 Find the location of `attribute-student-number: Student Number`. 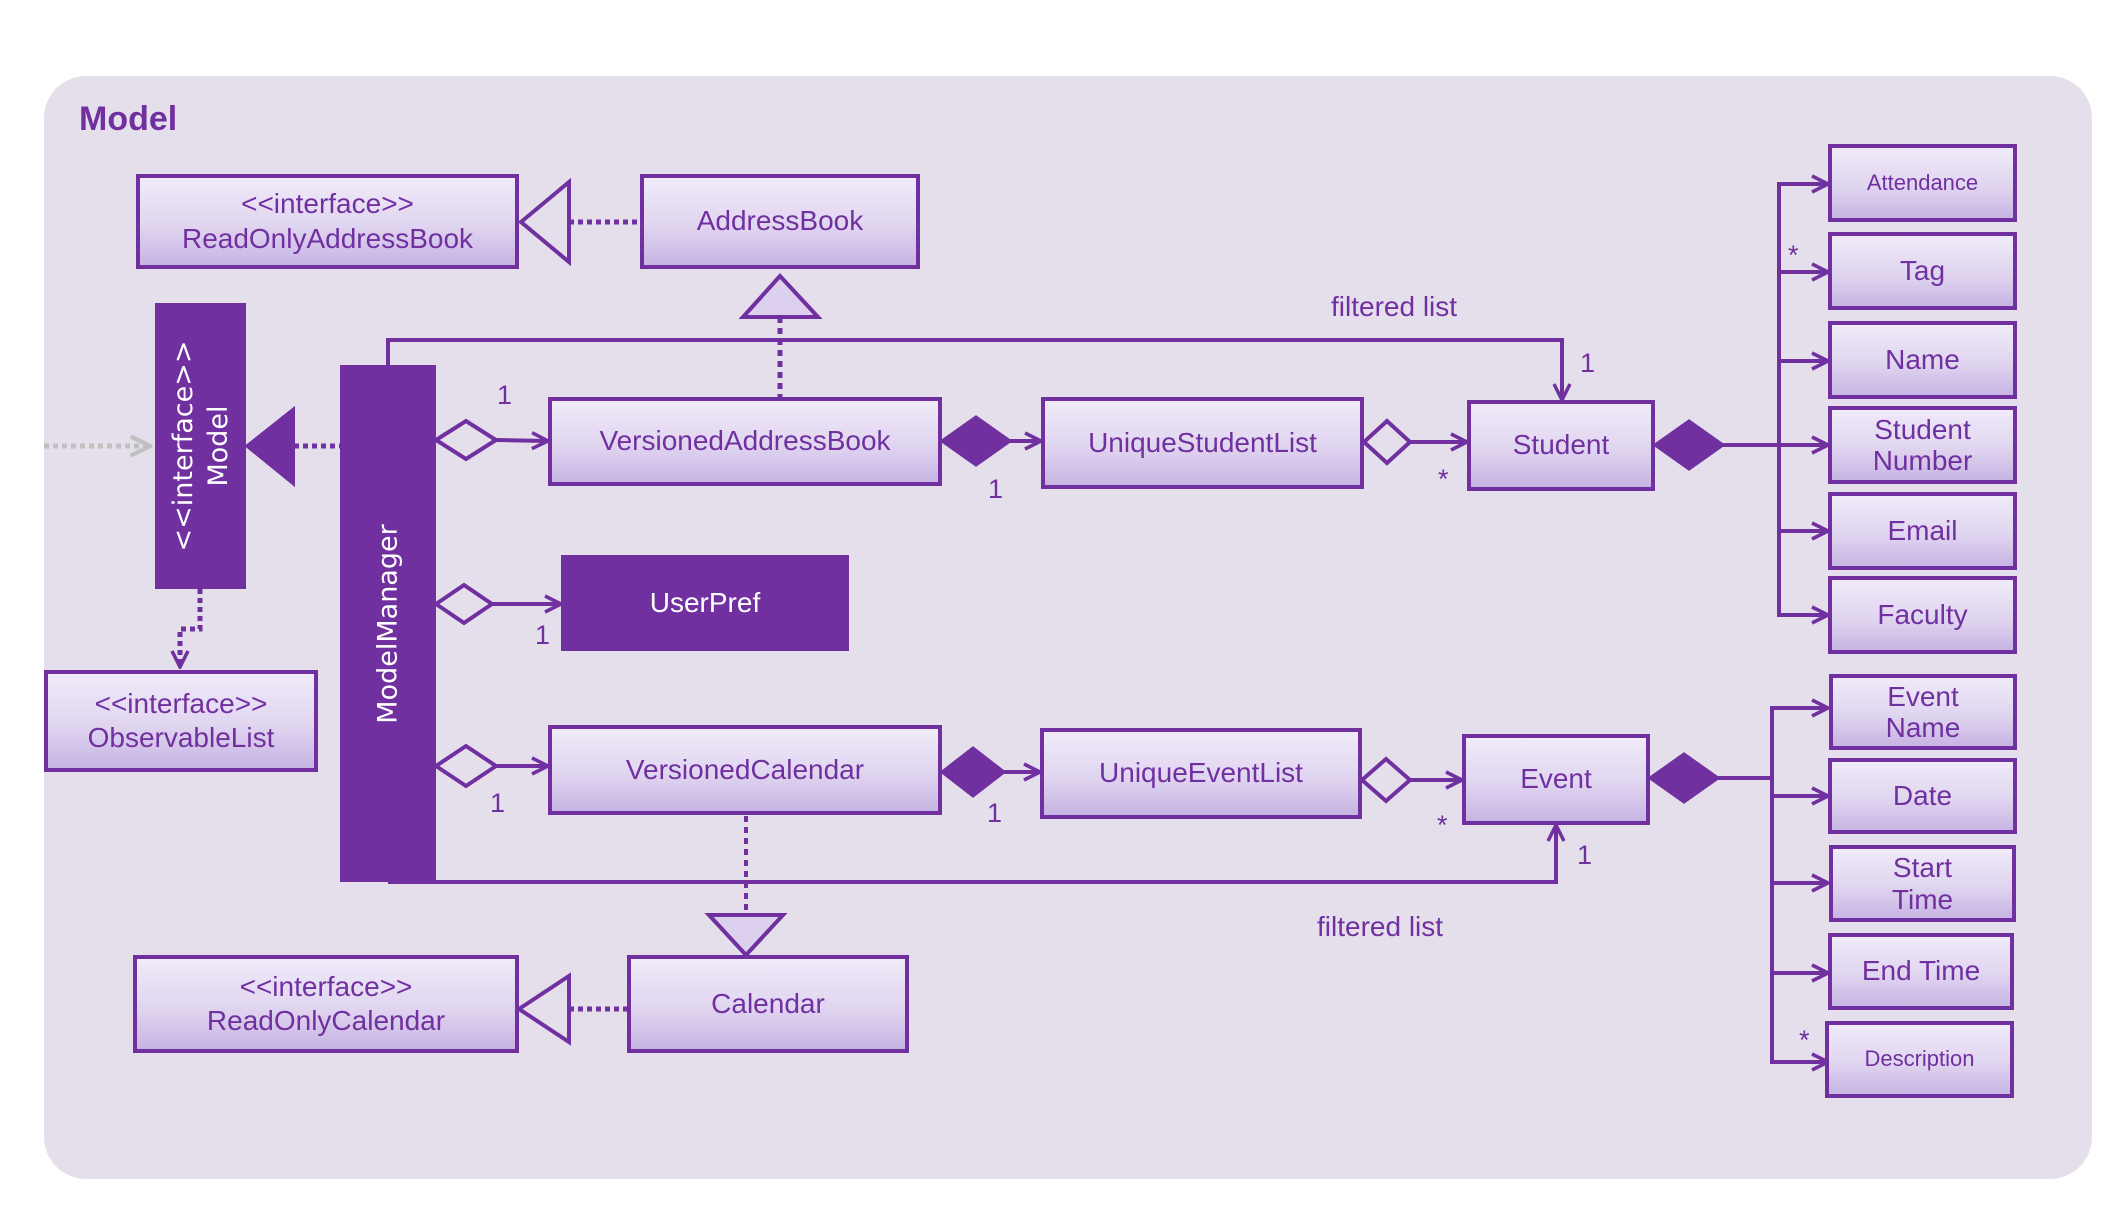

attribute-student-number: Student Number is located at coordinates (1922, 445).